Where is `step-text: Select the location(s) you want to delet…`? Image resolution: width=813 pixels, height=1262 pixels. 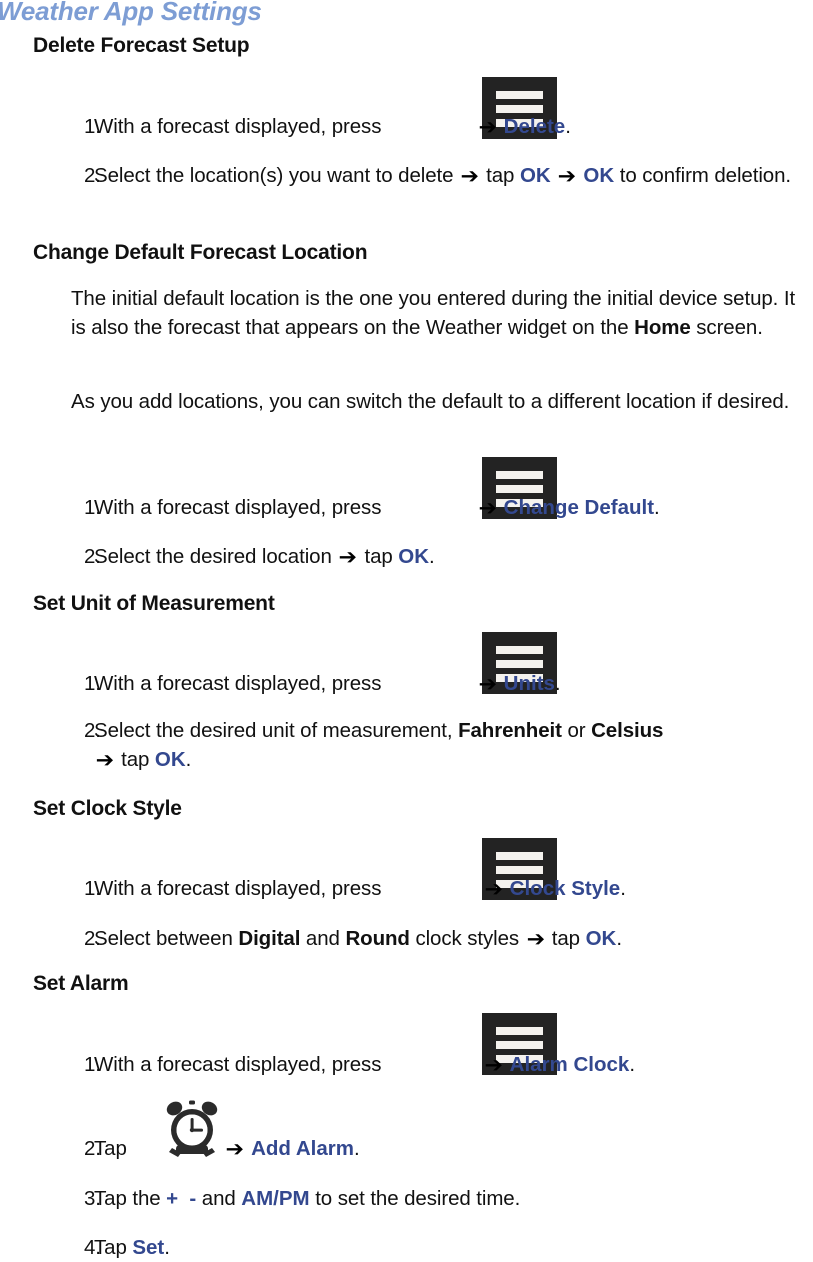 step-text: Select the location(s) you want to delet… is located at coordinates (274, 175).